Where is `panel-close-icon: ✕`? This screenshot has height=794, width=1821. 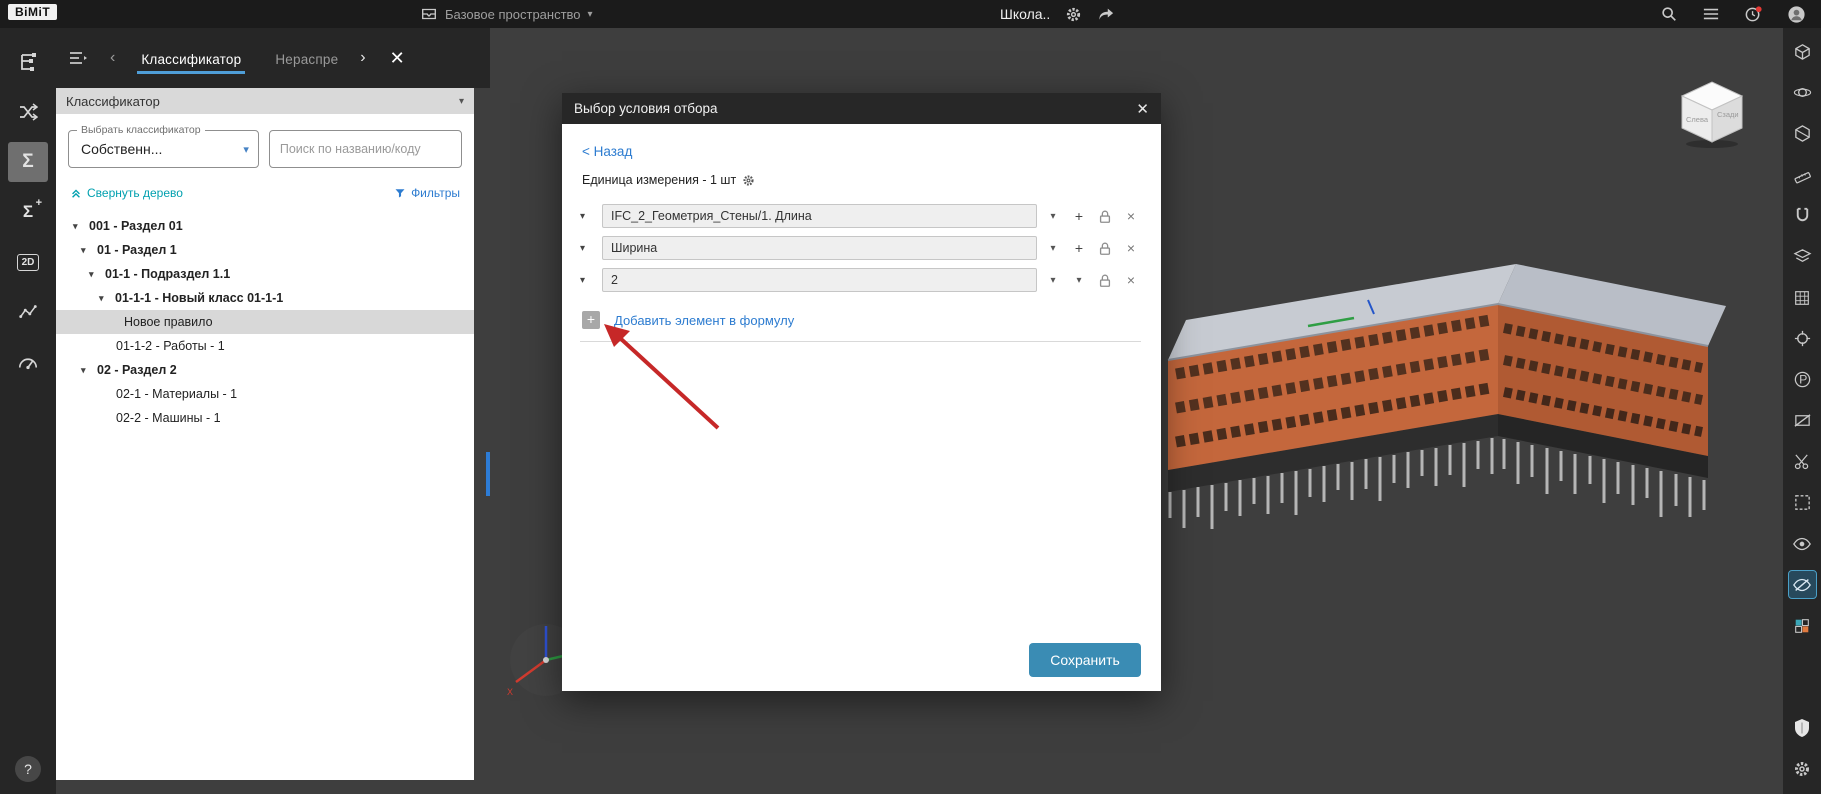 panel-close-icon: ✕ is located at coordinates (397, 58).